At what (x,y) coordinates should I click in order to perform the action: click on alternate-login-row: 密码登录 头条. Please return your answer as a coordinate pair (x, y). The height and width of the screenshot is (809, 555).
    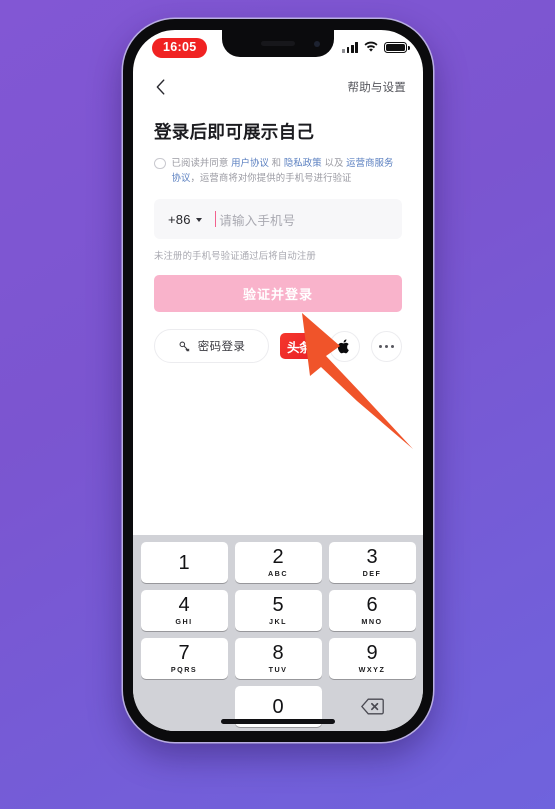
    Looking at the image, I should click on (278, 346).